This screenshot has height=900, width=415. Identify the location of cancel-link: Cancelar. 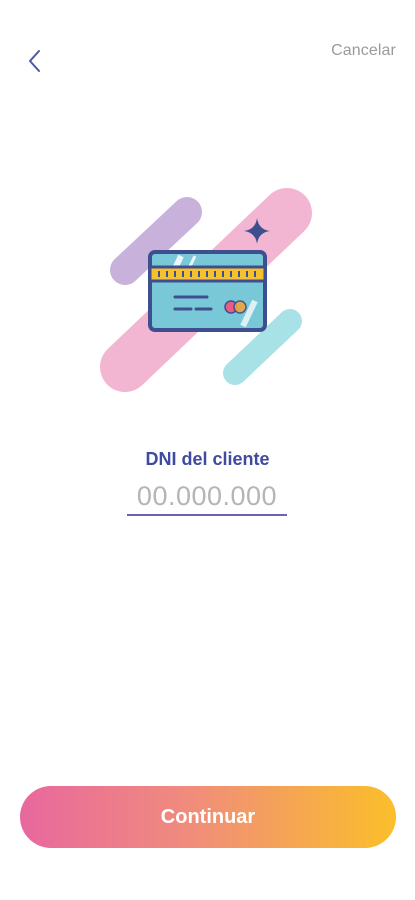
(363, 51).